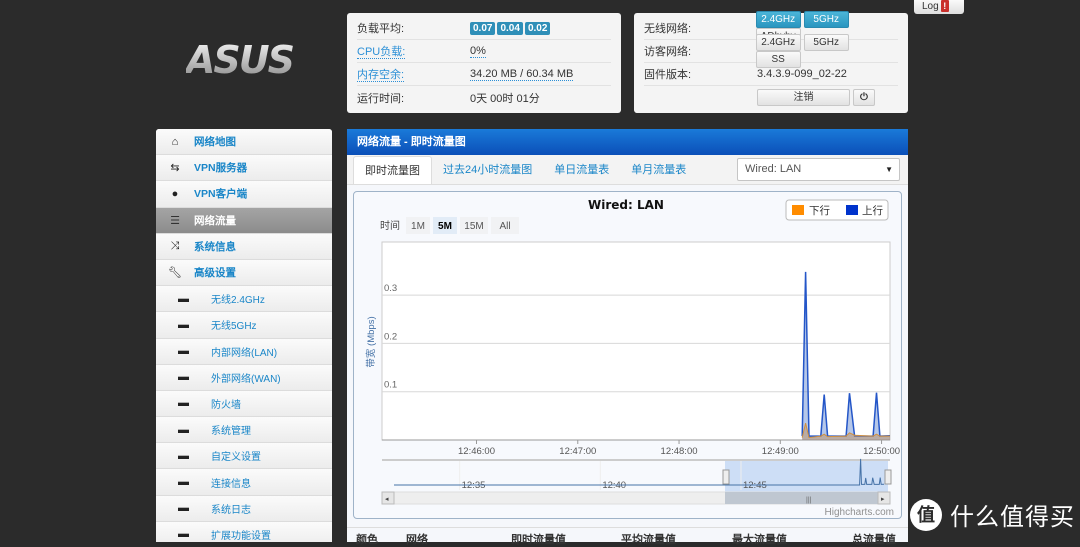 The width and height of the screenshot is (1080, 547). What do you see at coordinates (581, 170) in the screenshot?
I see `tab-daily: 单日流量表` at bounding box center [581, 170].